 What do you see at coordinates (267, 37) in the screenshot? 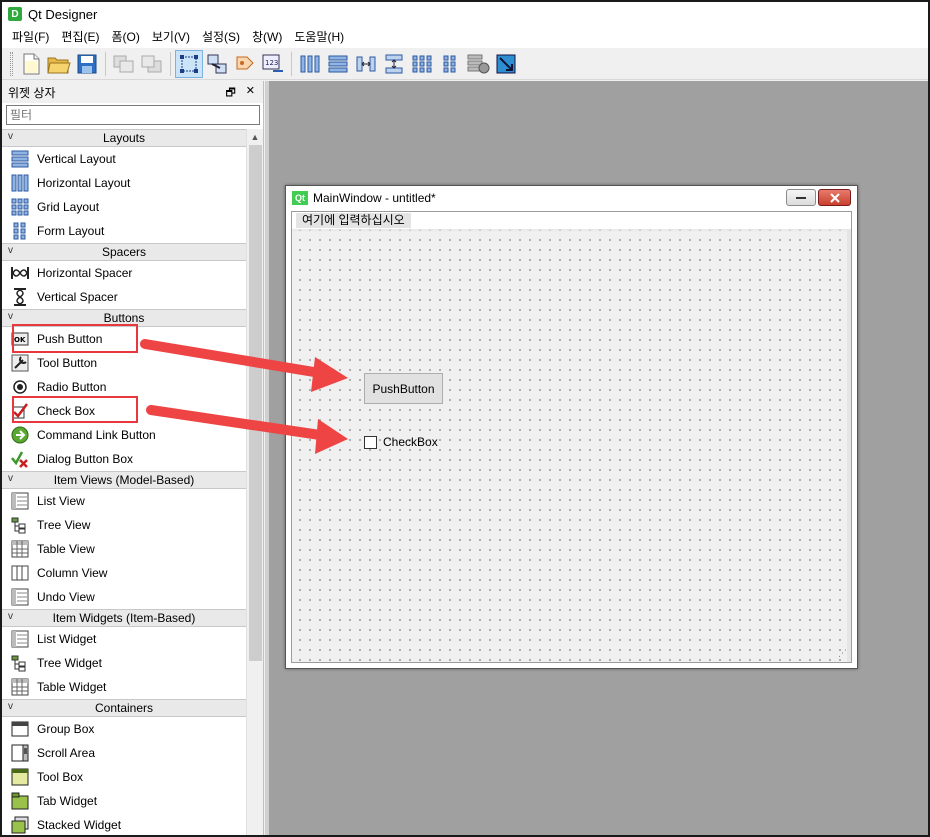
I see `menu-window: 창(W)` at bounding box center [267, 37].